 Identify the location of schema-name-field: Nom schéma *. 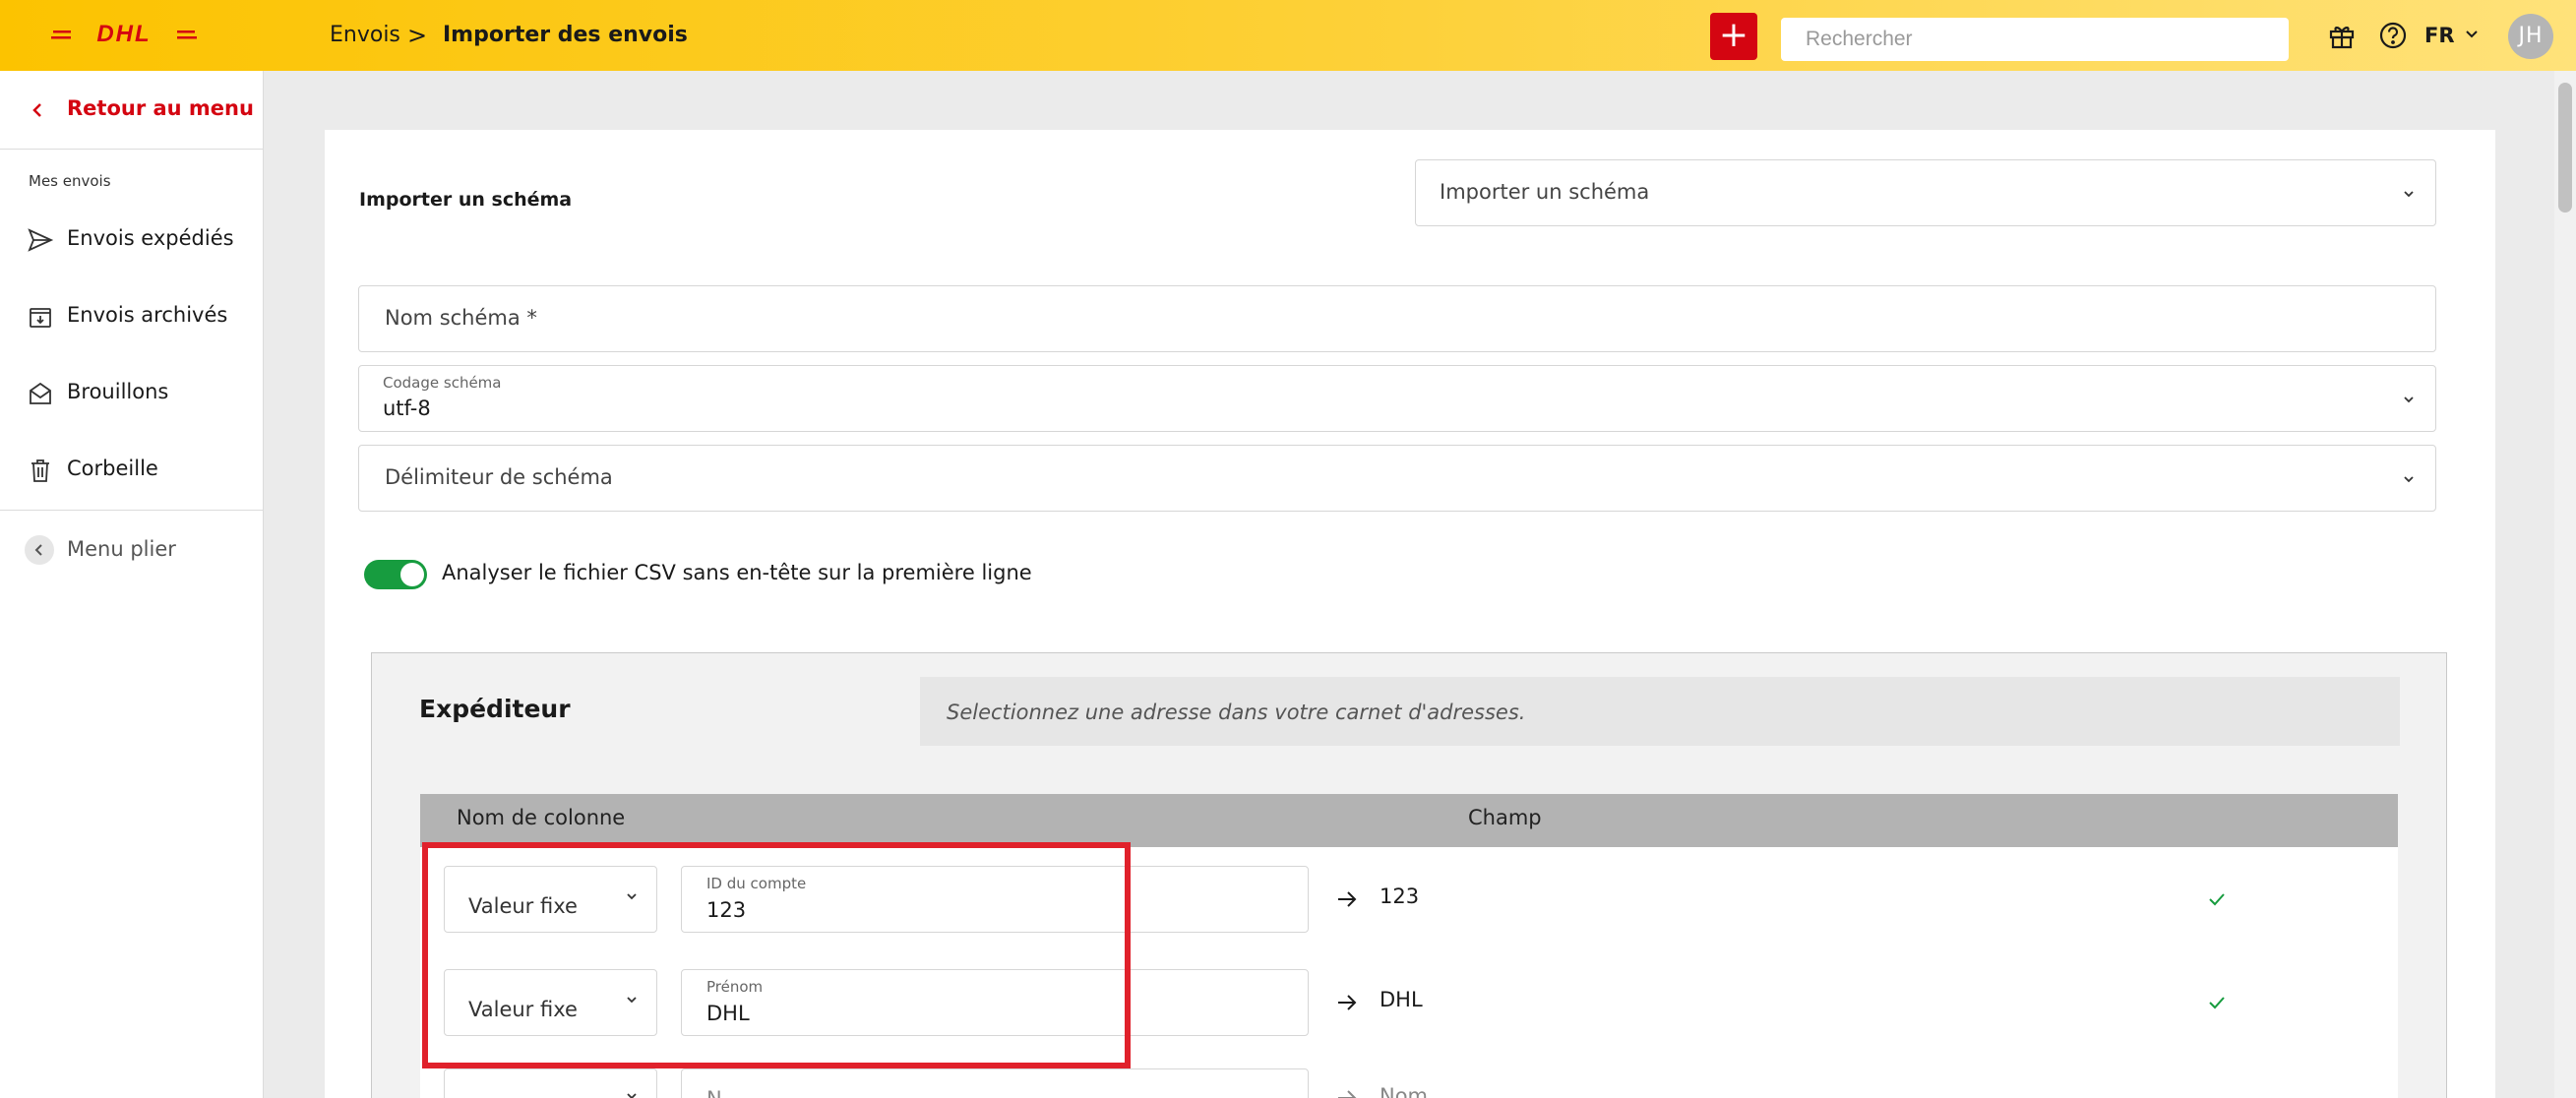
(1397, 318).